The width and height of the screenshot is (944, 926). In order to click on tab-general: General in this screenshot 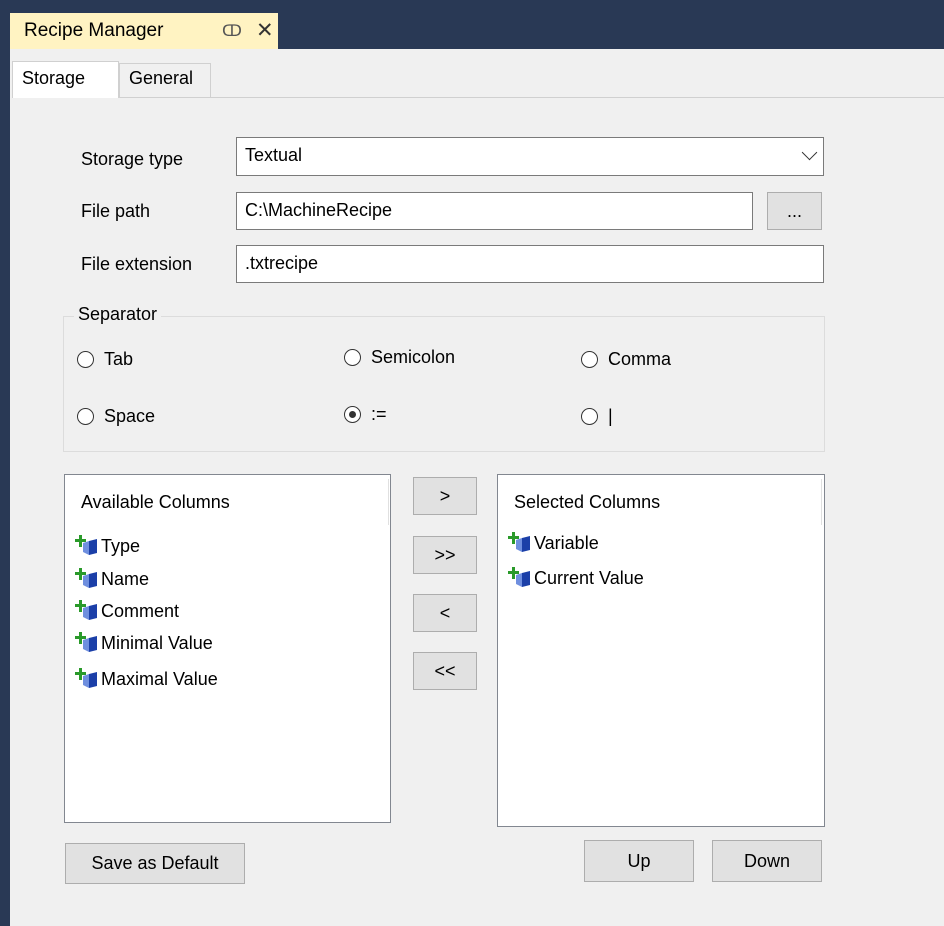, I will do `click(165, 80)`.